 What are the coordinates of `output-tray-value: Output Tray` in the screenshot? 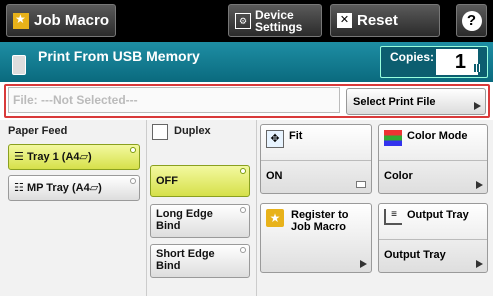 It's located at (415, 255).